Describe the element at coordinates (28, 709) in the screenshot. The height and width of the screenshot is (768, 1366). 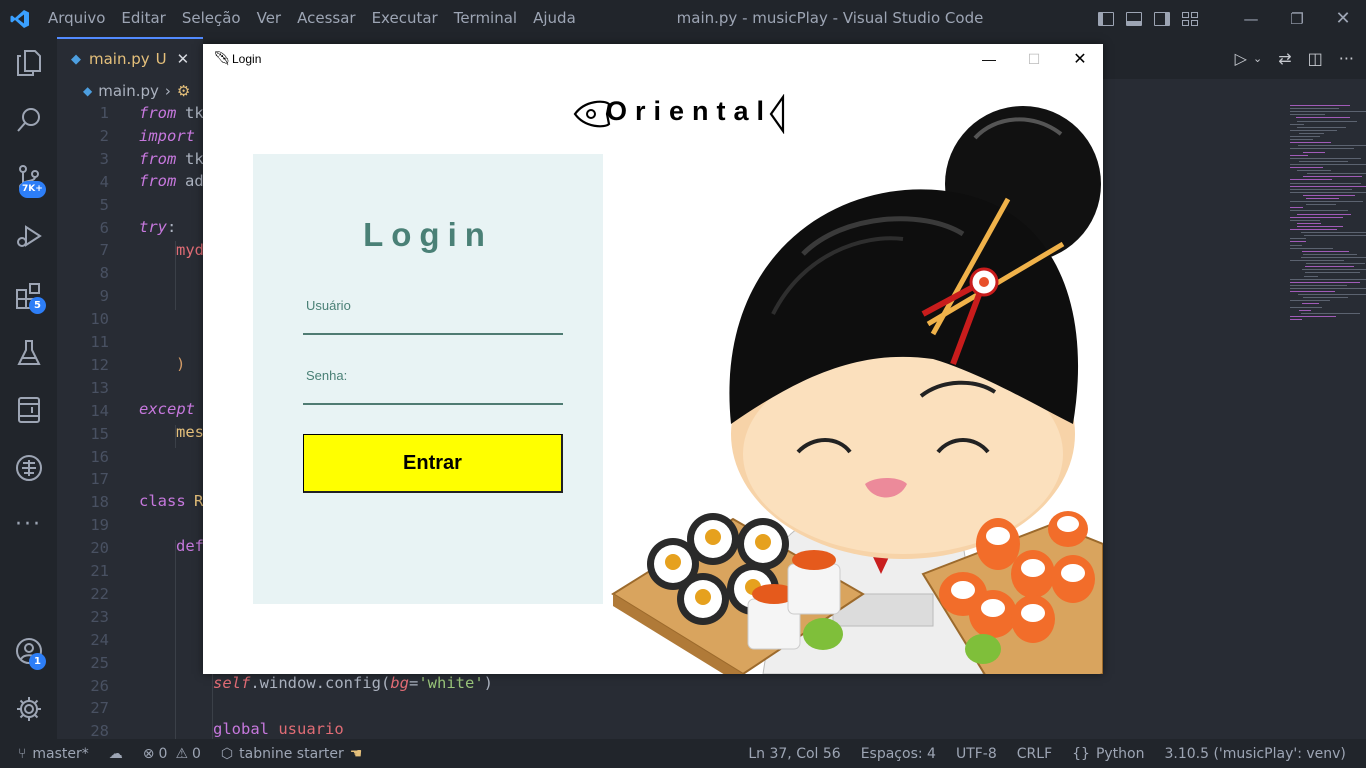
I see `settings-icon` at that location.